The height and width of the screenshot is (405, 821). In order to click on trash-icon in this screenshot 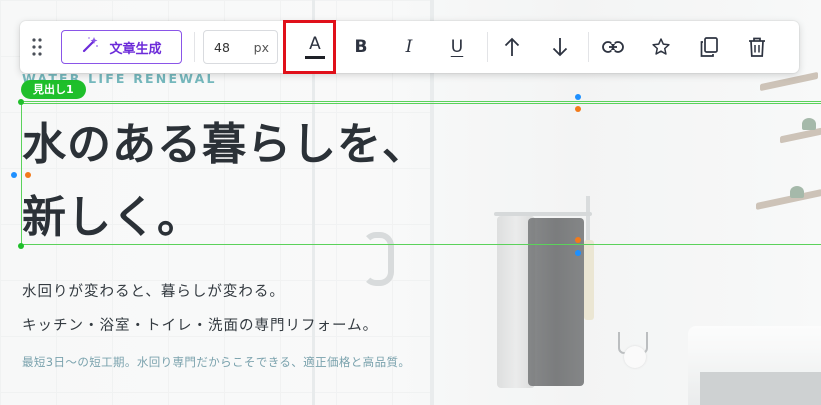, I will do `click(757, 47)`.